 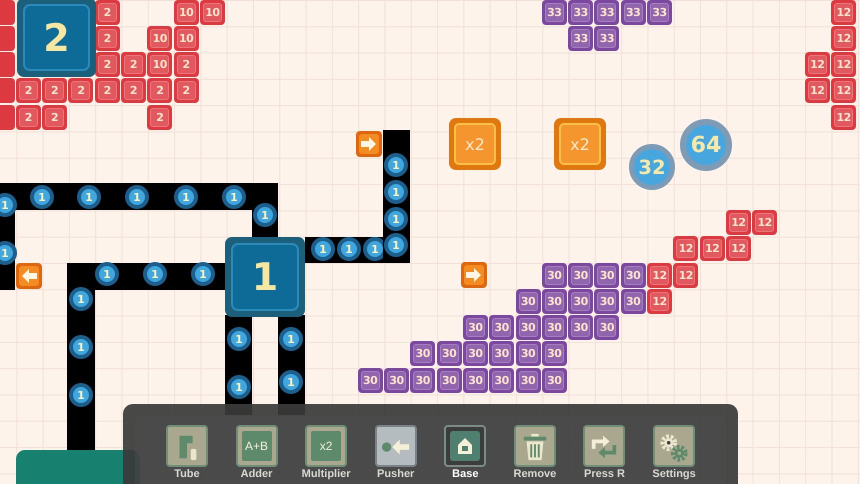 I want to click on multiplier-icon: x2, so click(x=326, y=446).